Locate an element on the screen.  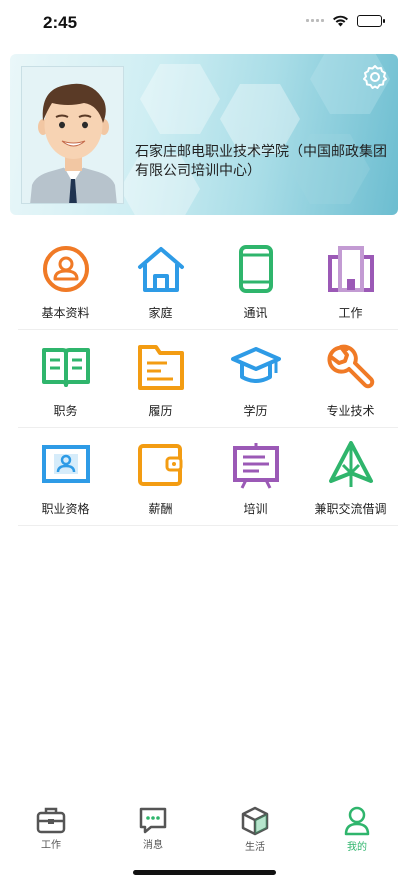
grid-item-professional-skills: 专业技术 is located at coordinates (350, 378).